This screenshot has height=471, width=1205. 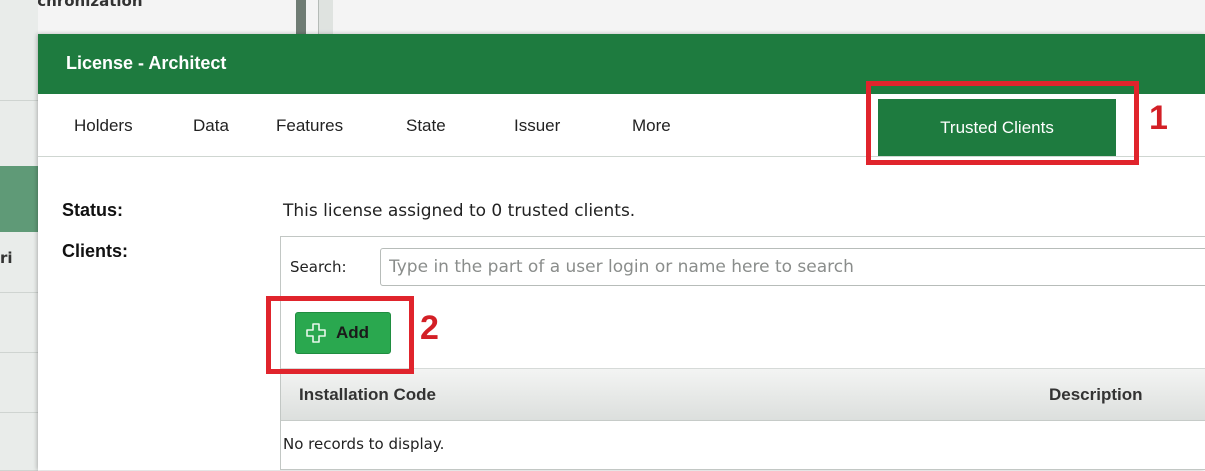 I want to click on search-label: Search:, so click(x=318, y=267).